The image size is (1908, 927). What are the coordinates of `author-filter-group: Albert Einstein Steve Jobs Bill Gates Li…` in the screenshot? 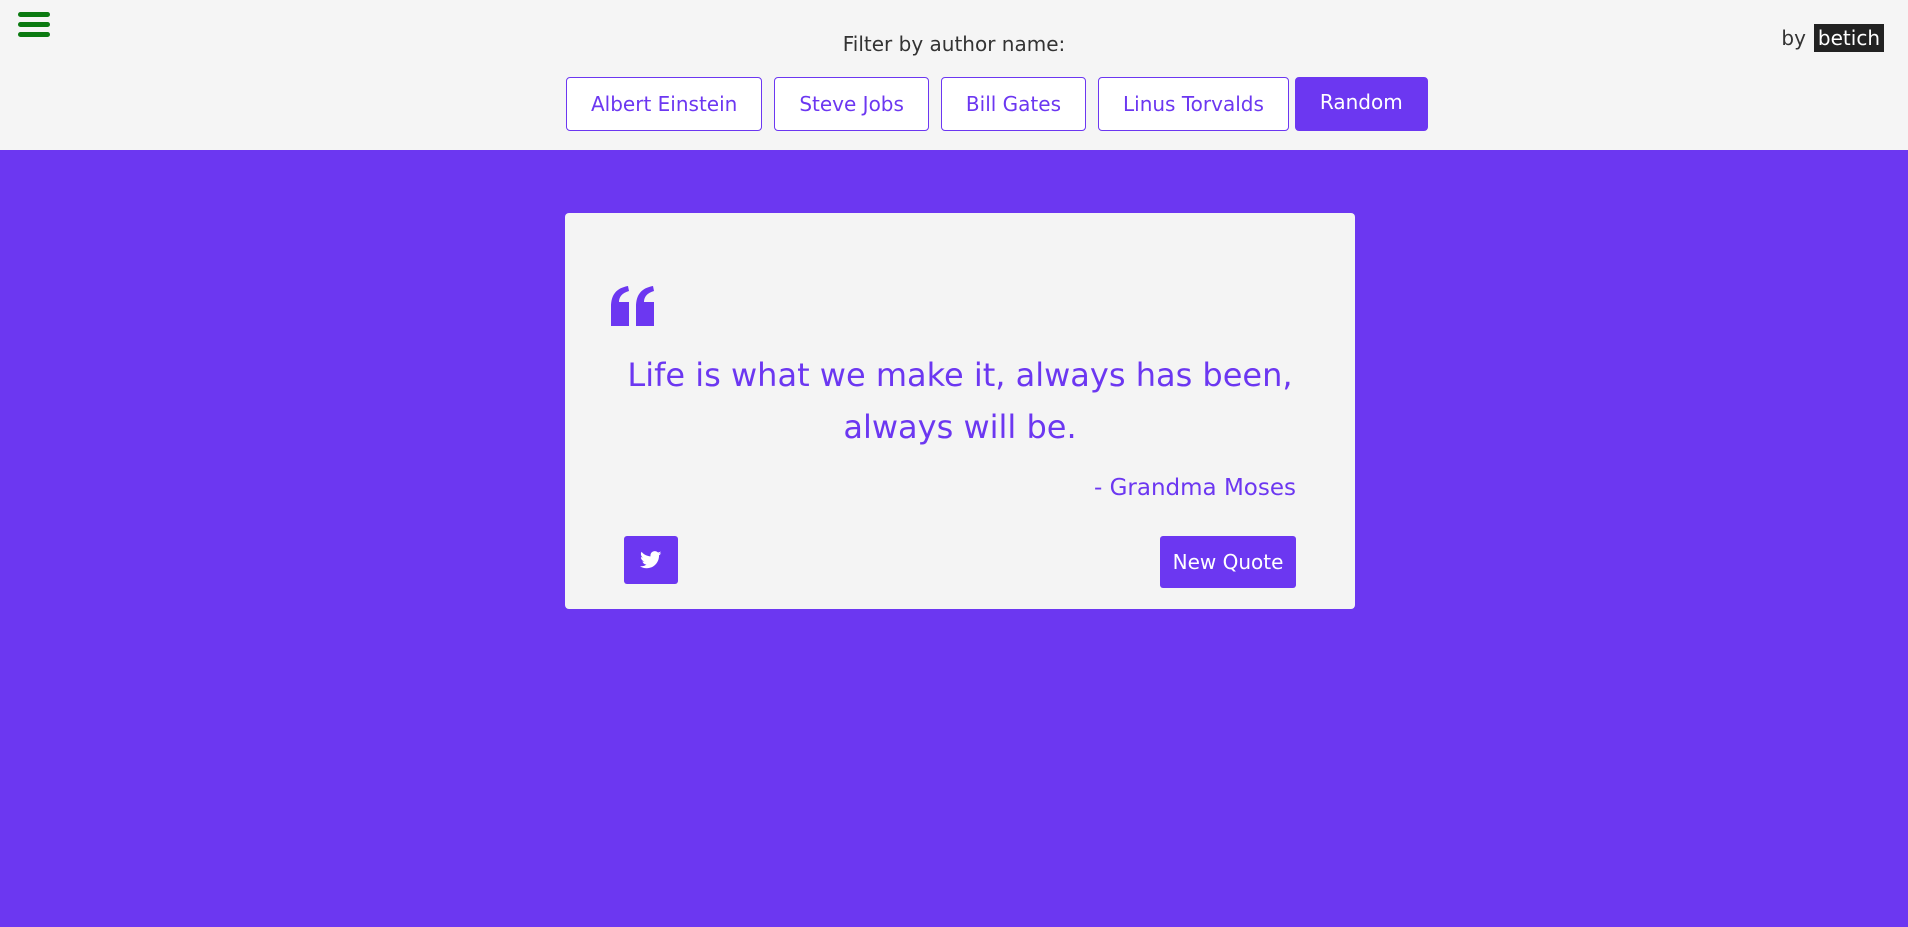 It's located at (997, 104).